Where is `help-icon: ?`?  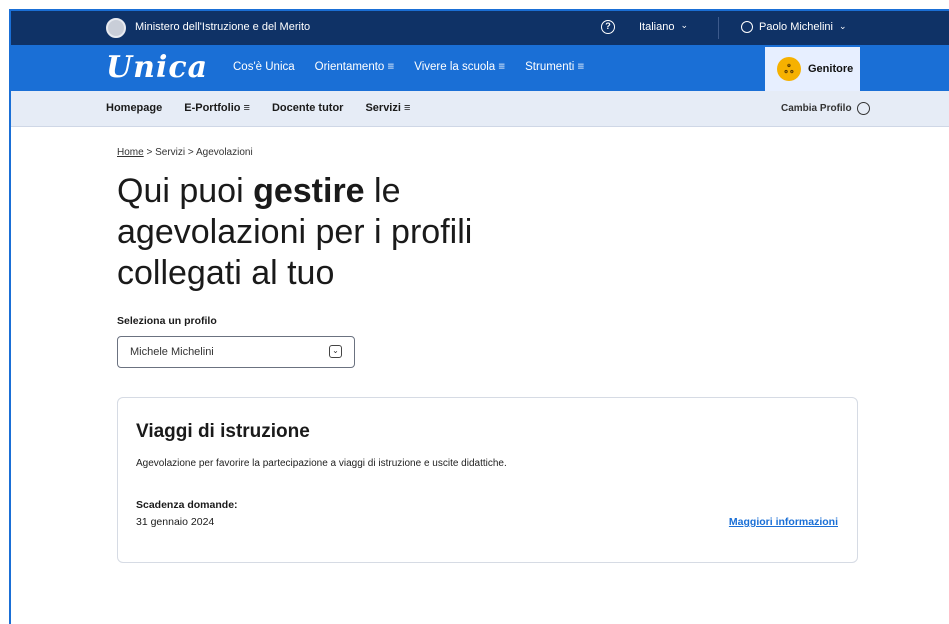
help-icon: ? is located at coordinates (608, 27).